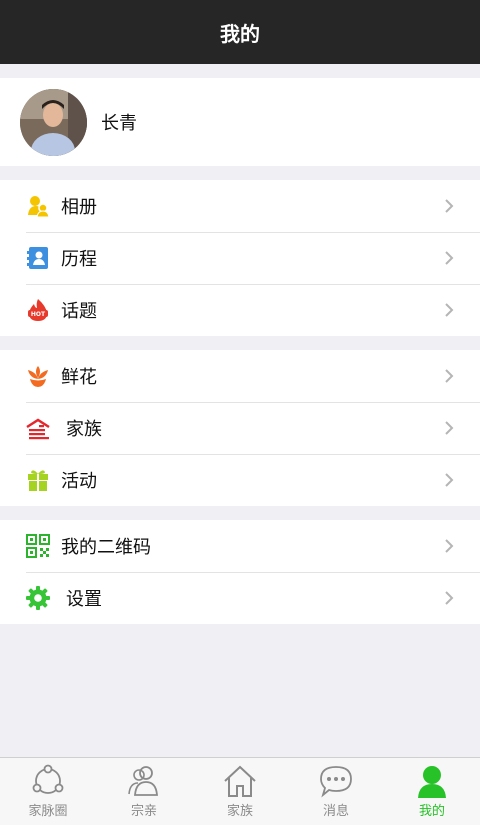 The width and height of the screenshot is (480, 825). What do you see at coordinates (38, 429) in the screenshot?
I see `family-icon` at bounding box center [38, 429].